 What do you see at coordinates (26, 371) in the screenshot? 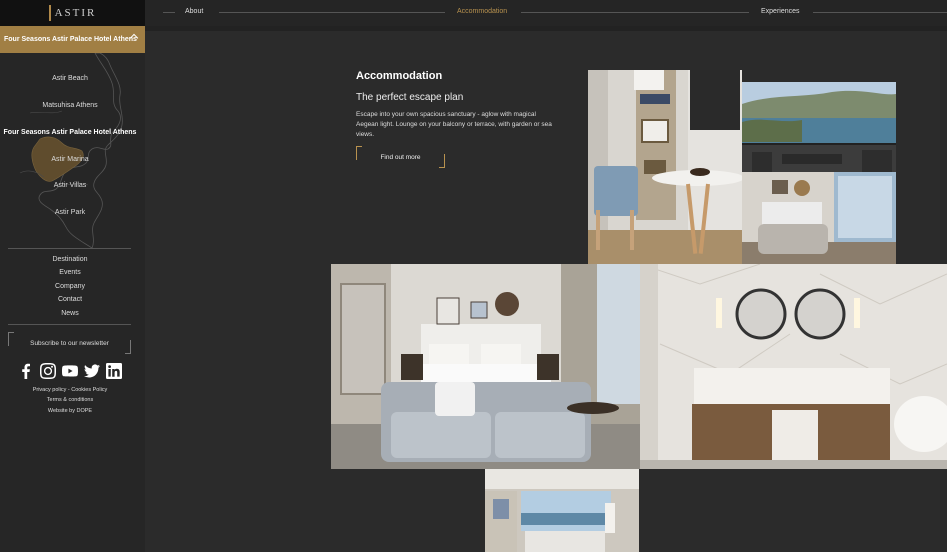
I see `facebook-icon` at bounding box center [26, 371].